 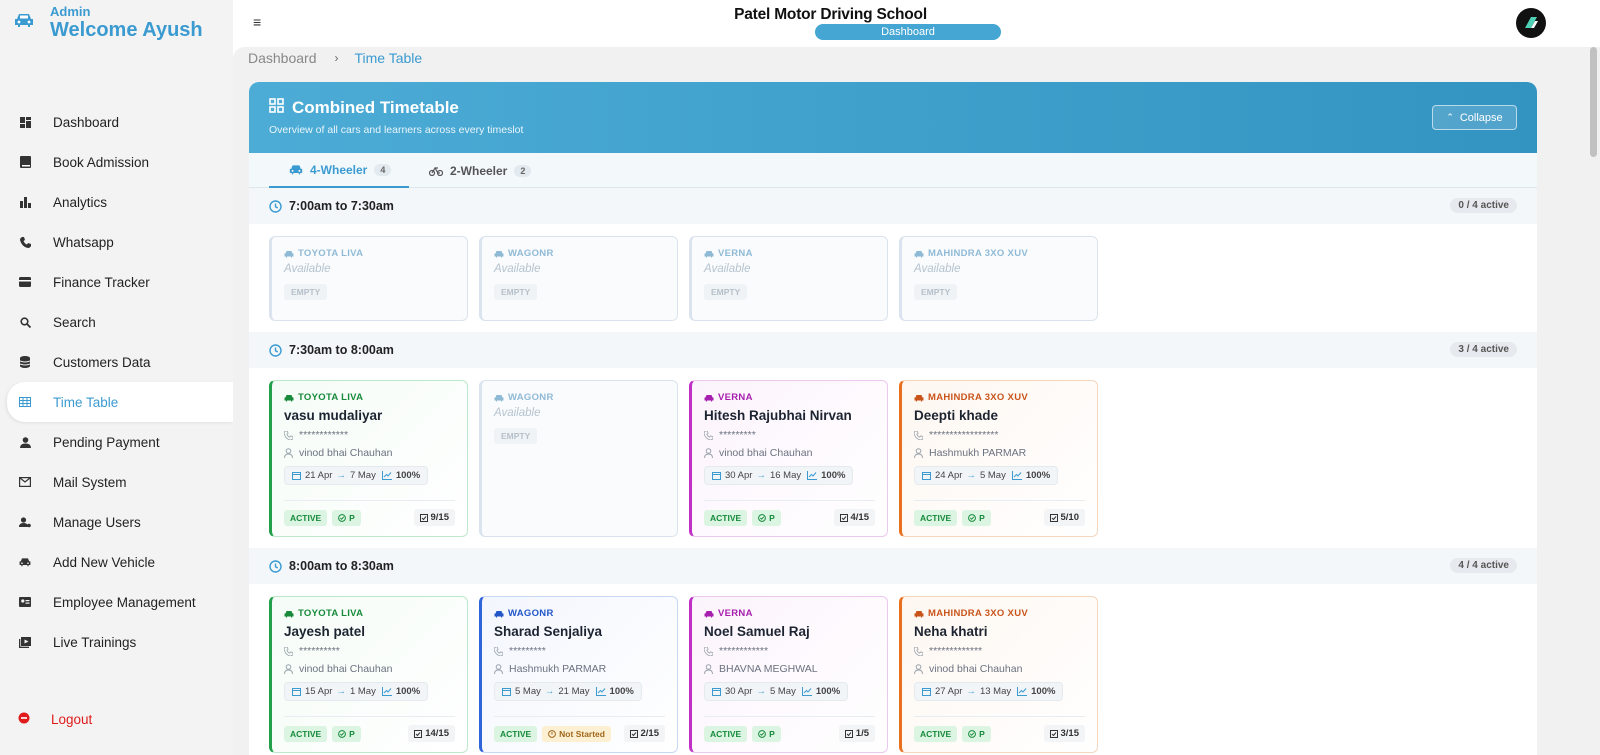 I want to click on sidebar-item-customers-data: Customers Data, so click(x=116, y=362).